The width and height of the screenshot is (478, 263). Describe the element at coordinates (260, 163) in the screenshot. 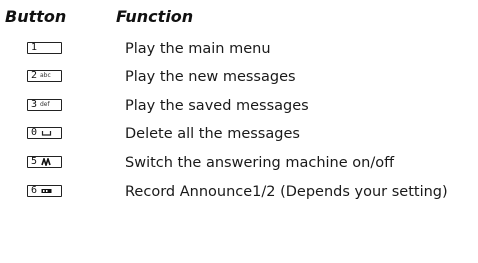

I see `function-text: Switch the answering machine on/off` at that location.